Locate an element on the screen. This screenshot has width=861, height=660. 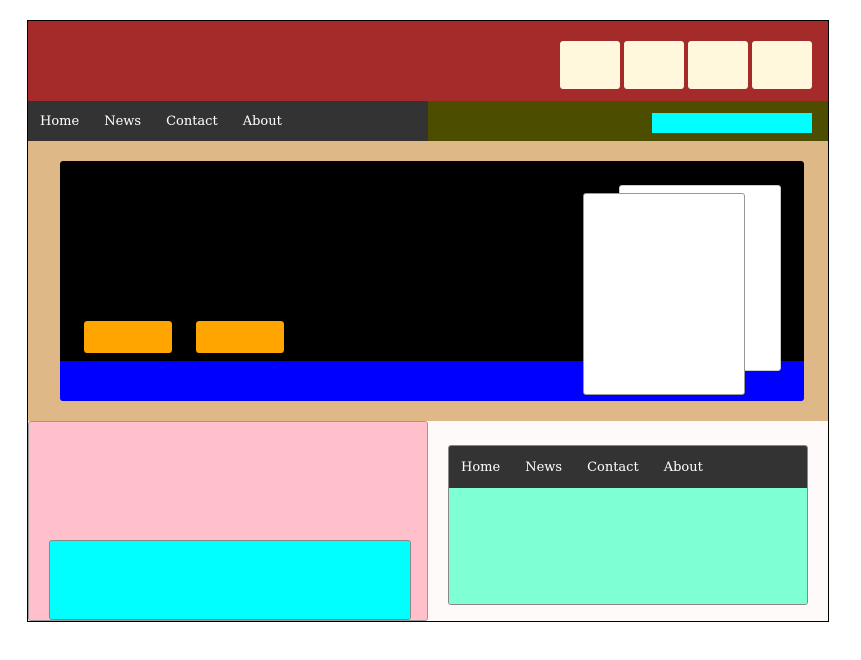
inner-navbar: Home News Contact About is located at coordinates (628, 467).